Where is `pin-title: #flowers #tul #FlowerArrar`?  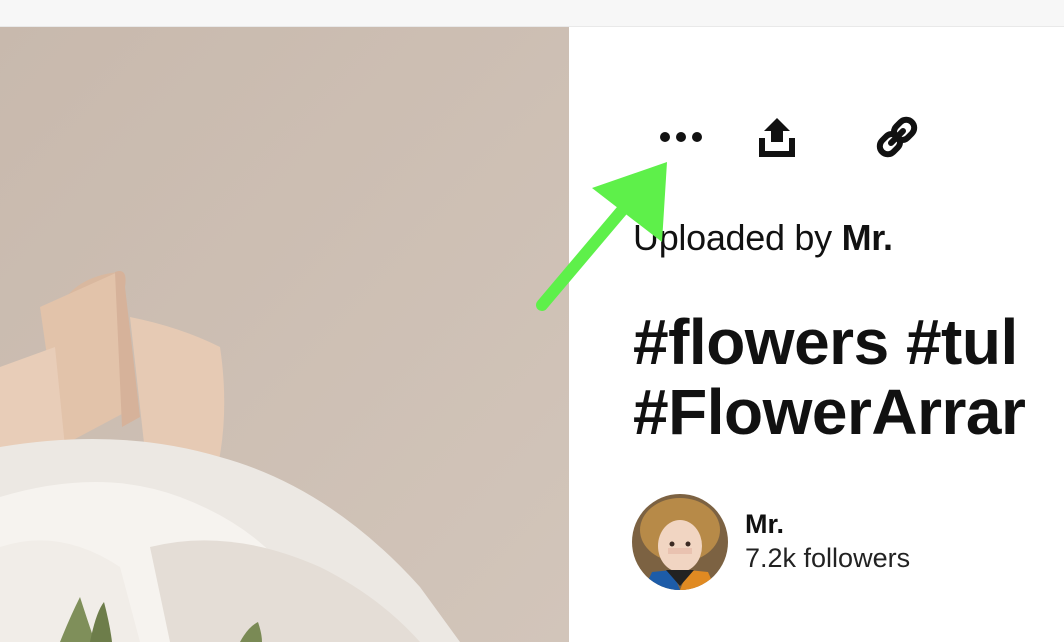 pin-title: #flowers #tul #FlowerArrar is located at coordinates (848, 377).